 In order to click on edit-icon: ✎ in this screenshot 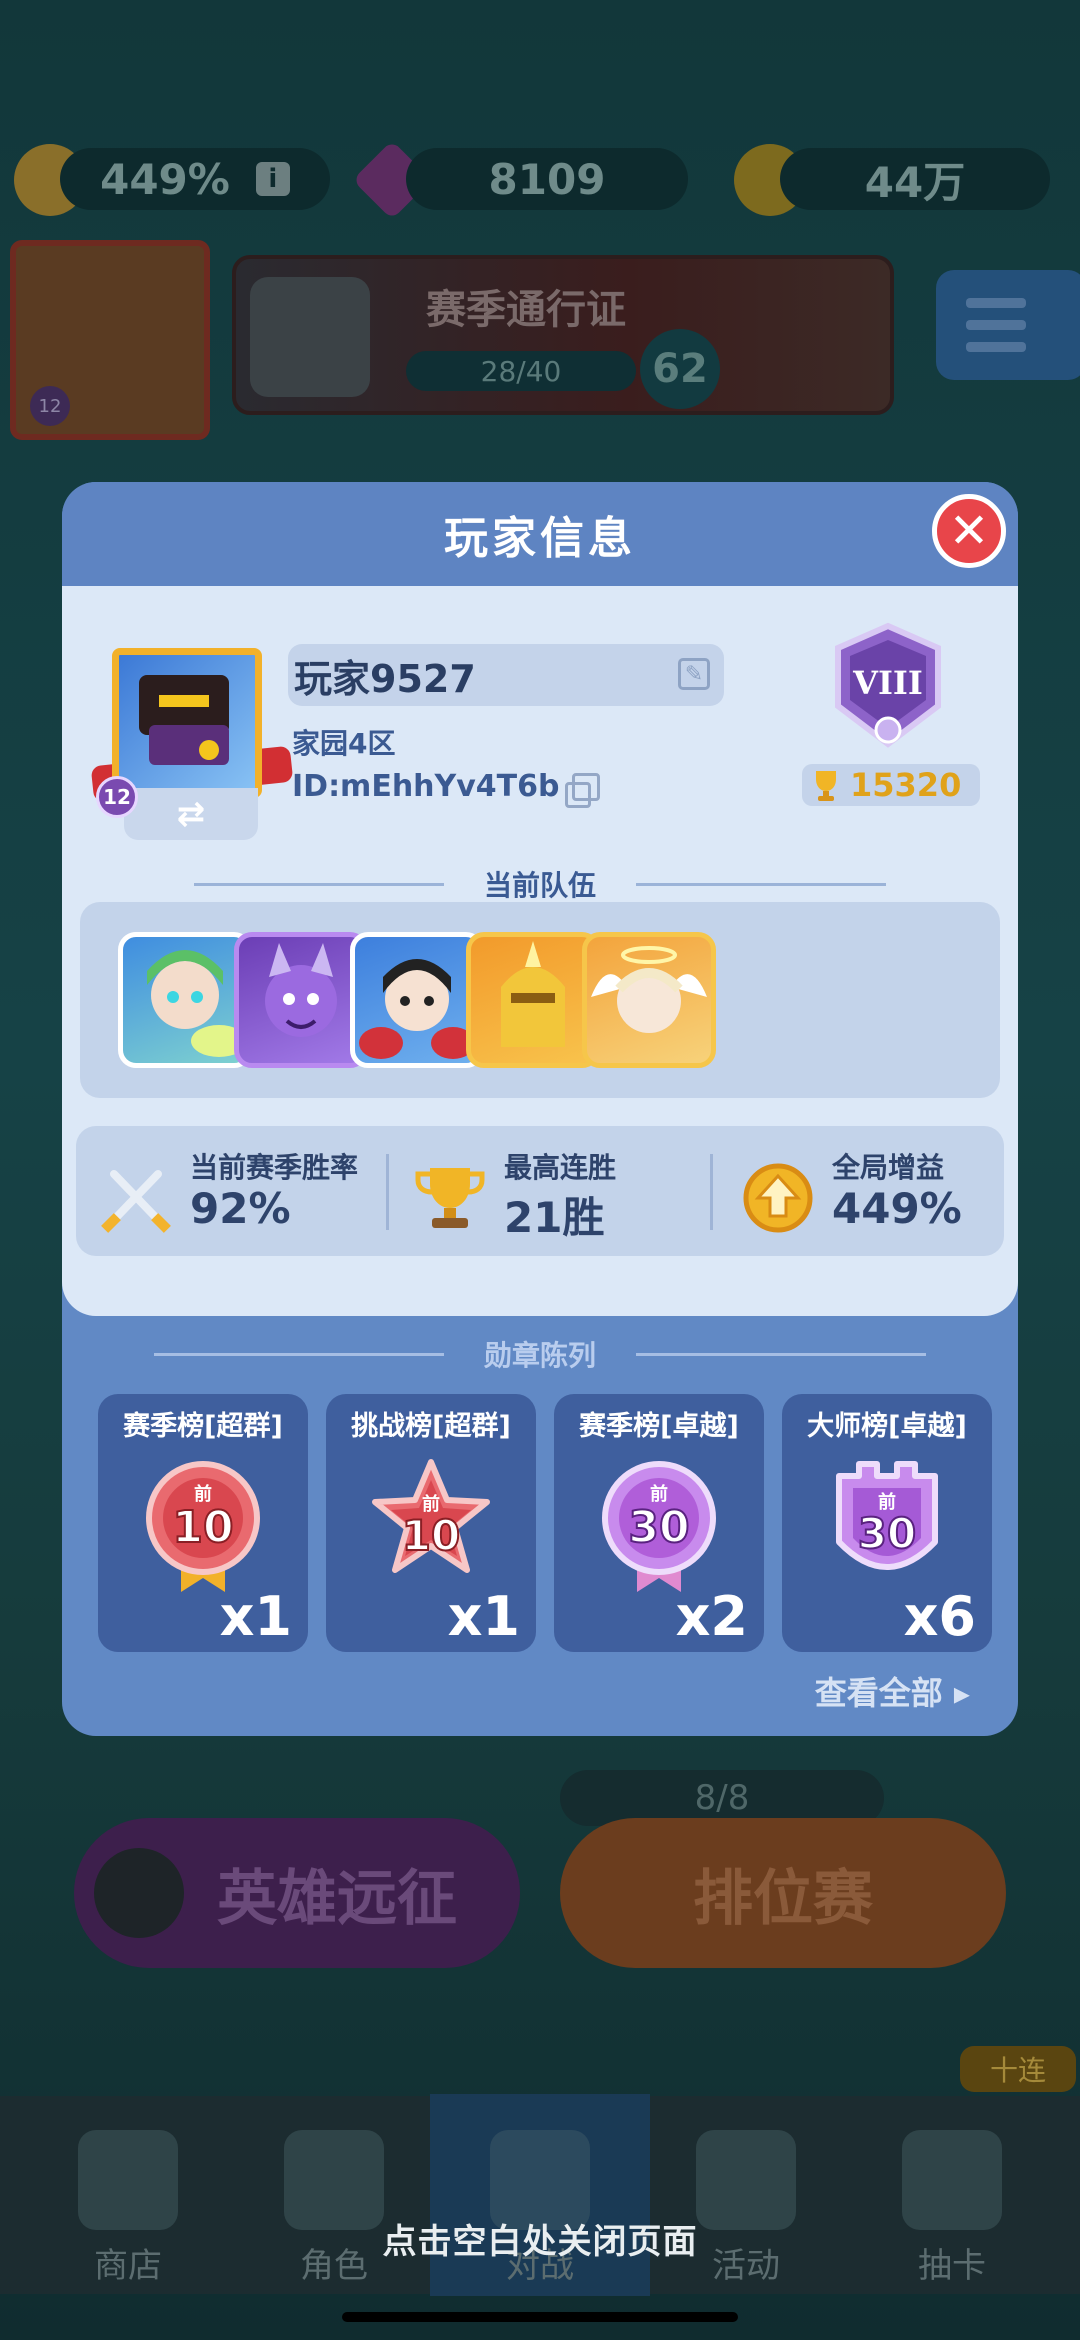, I will do `click(694, 674)`.